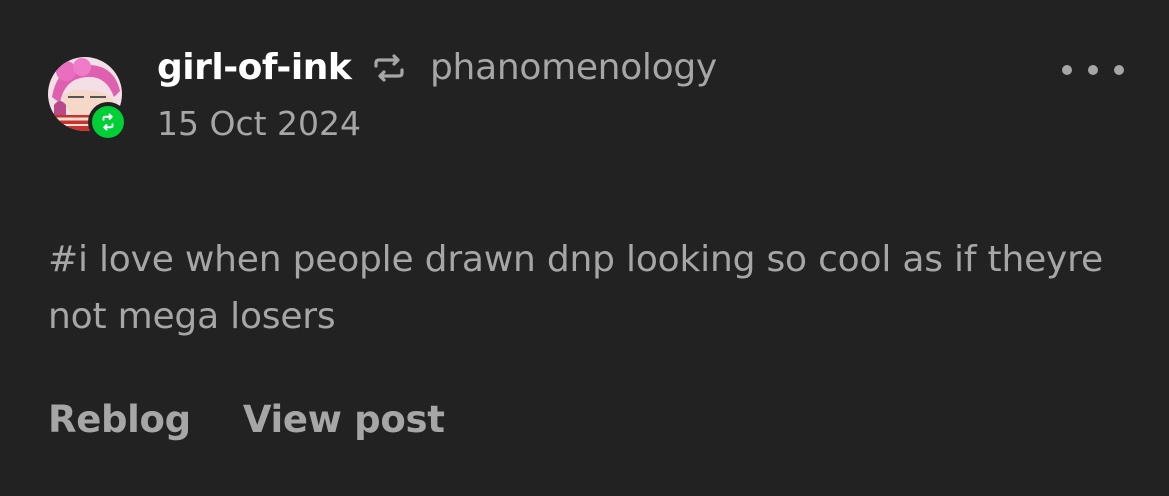 The width and height of the screenshot is (1169, 496). Describe the element at coordinates (119, 420) in the screenshot. I see `reblog-button: Reblog` at that location.